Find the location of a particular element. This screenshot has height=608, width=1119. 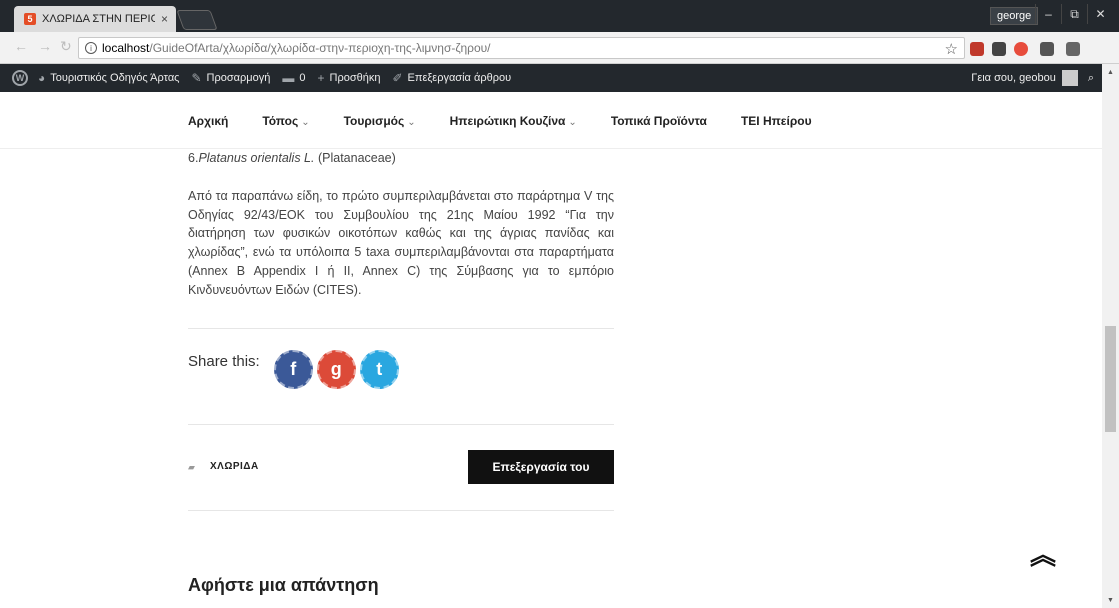

admin-edit-post-link: ✐ Επεξεργασία άρθρου is located at coordinates (451, 78).